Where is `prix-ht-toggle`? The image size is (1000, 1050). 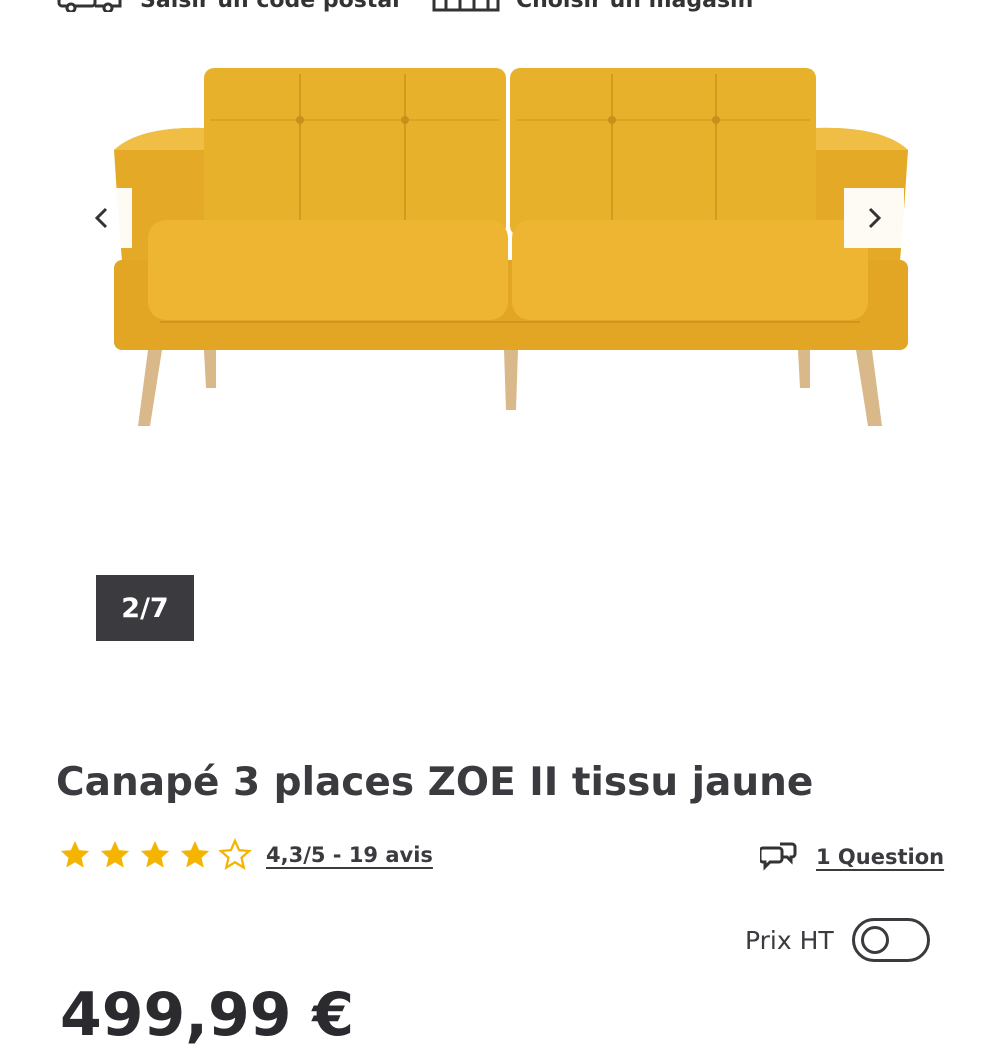
prix-ht-toggle is located at coordinates (890, 940).